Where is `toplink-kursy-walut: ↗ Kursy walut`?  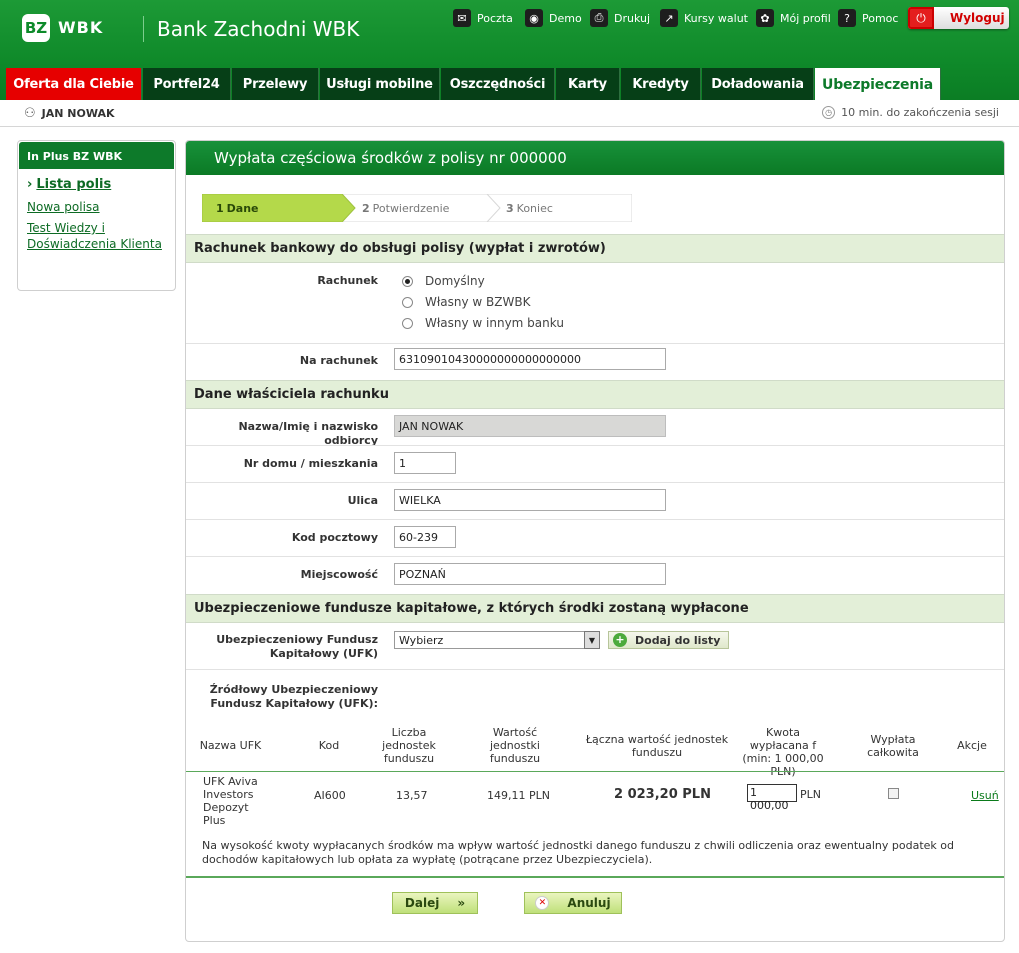
toplink-kursy-walut: ↗ Kursy walut is located at coordinates (704, 18).